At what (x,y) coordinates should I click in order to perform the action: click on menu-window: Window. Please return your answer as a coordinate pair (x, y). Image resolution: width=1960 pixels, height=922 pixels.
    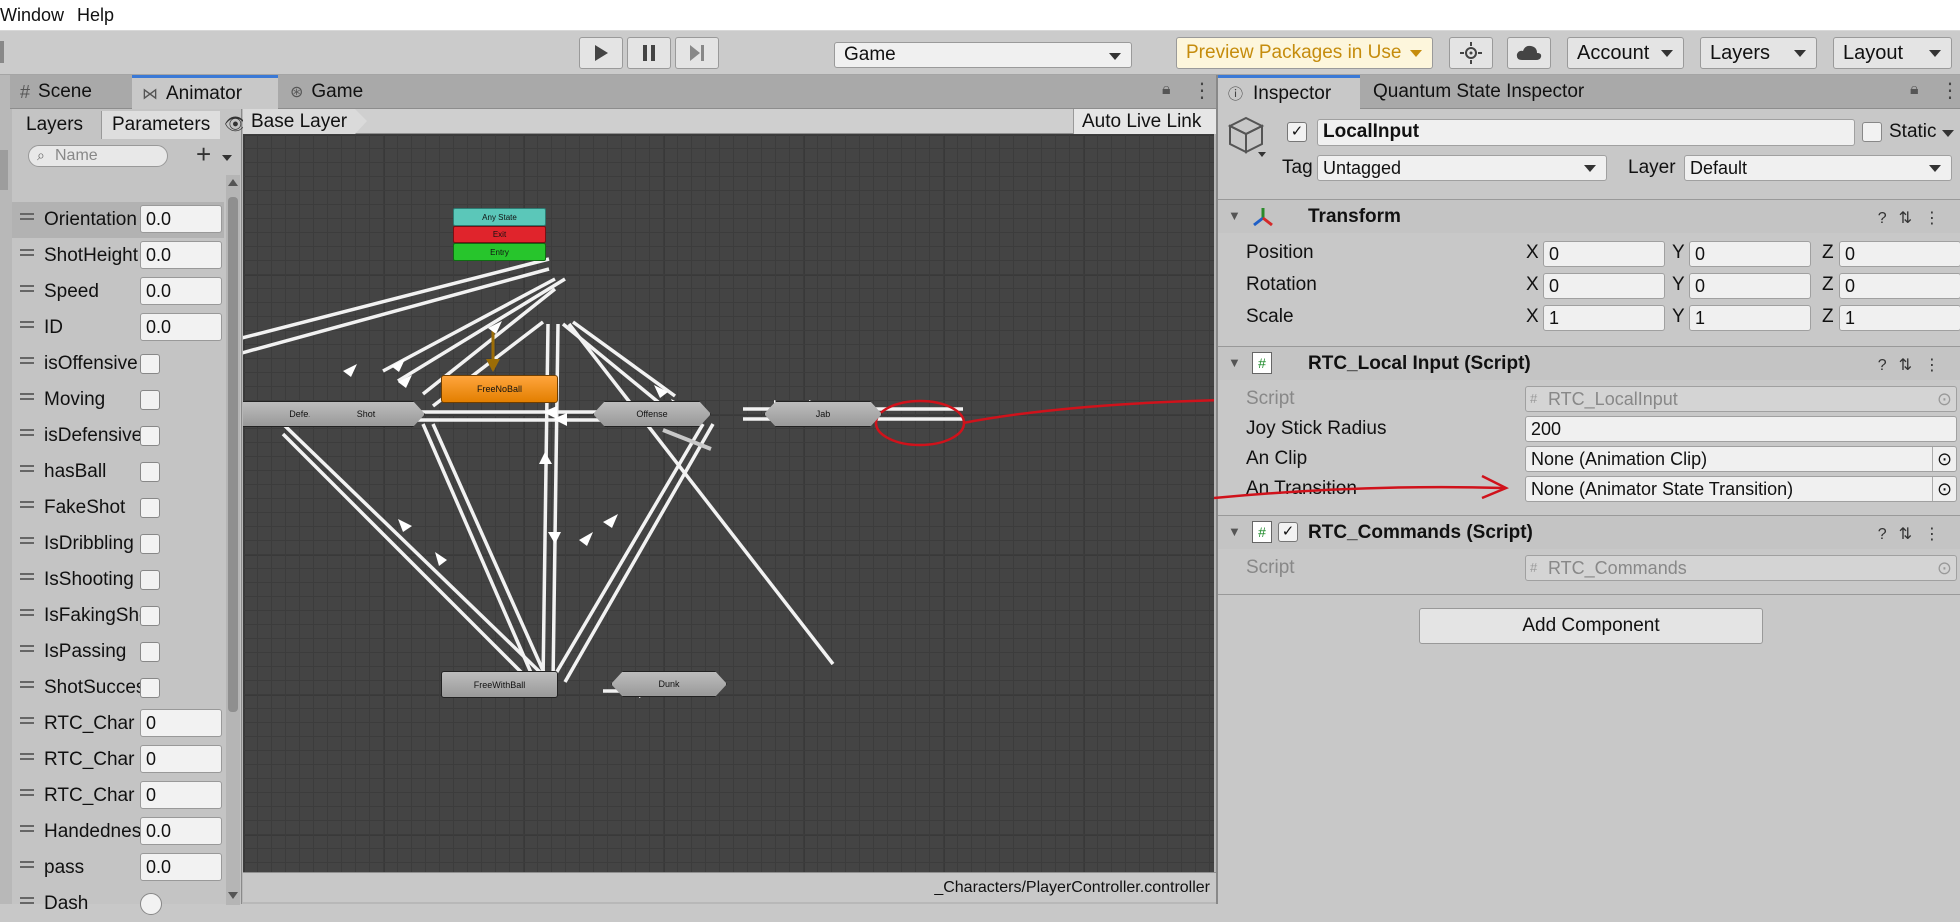
    Looking at the image, I should click on (32, 15).